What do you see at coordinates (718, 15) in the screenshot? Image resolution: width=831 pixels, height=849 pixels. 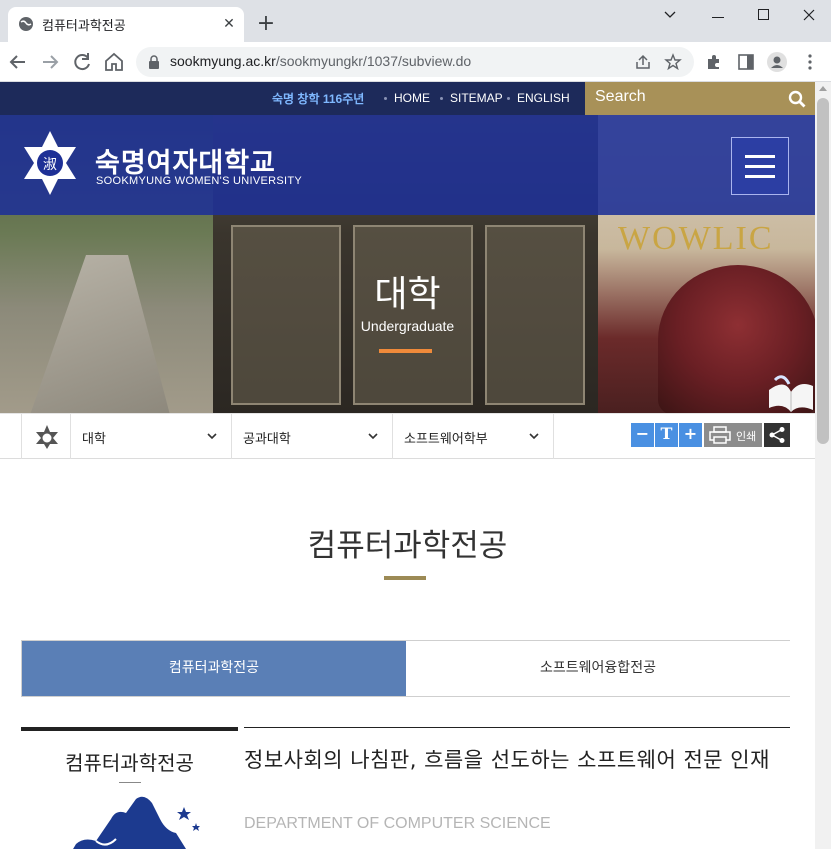 I see `minimize-button` at bounding box center [718, 15].